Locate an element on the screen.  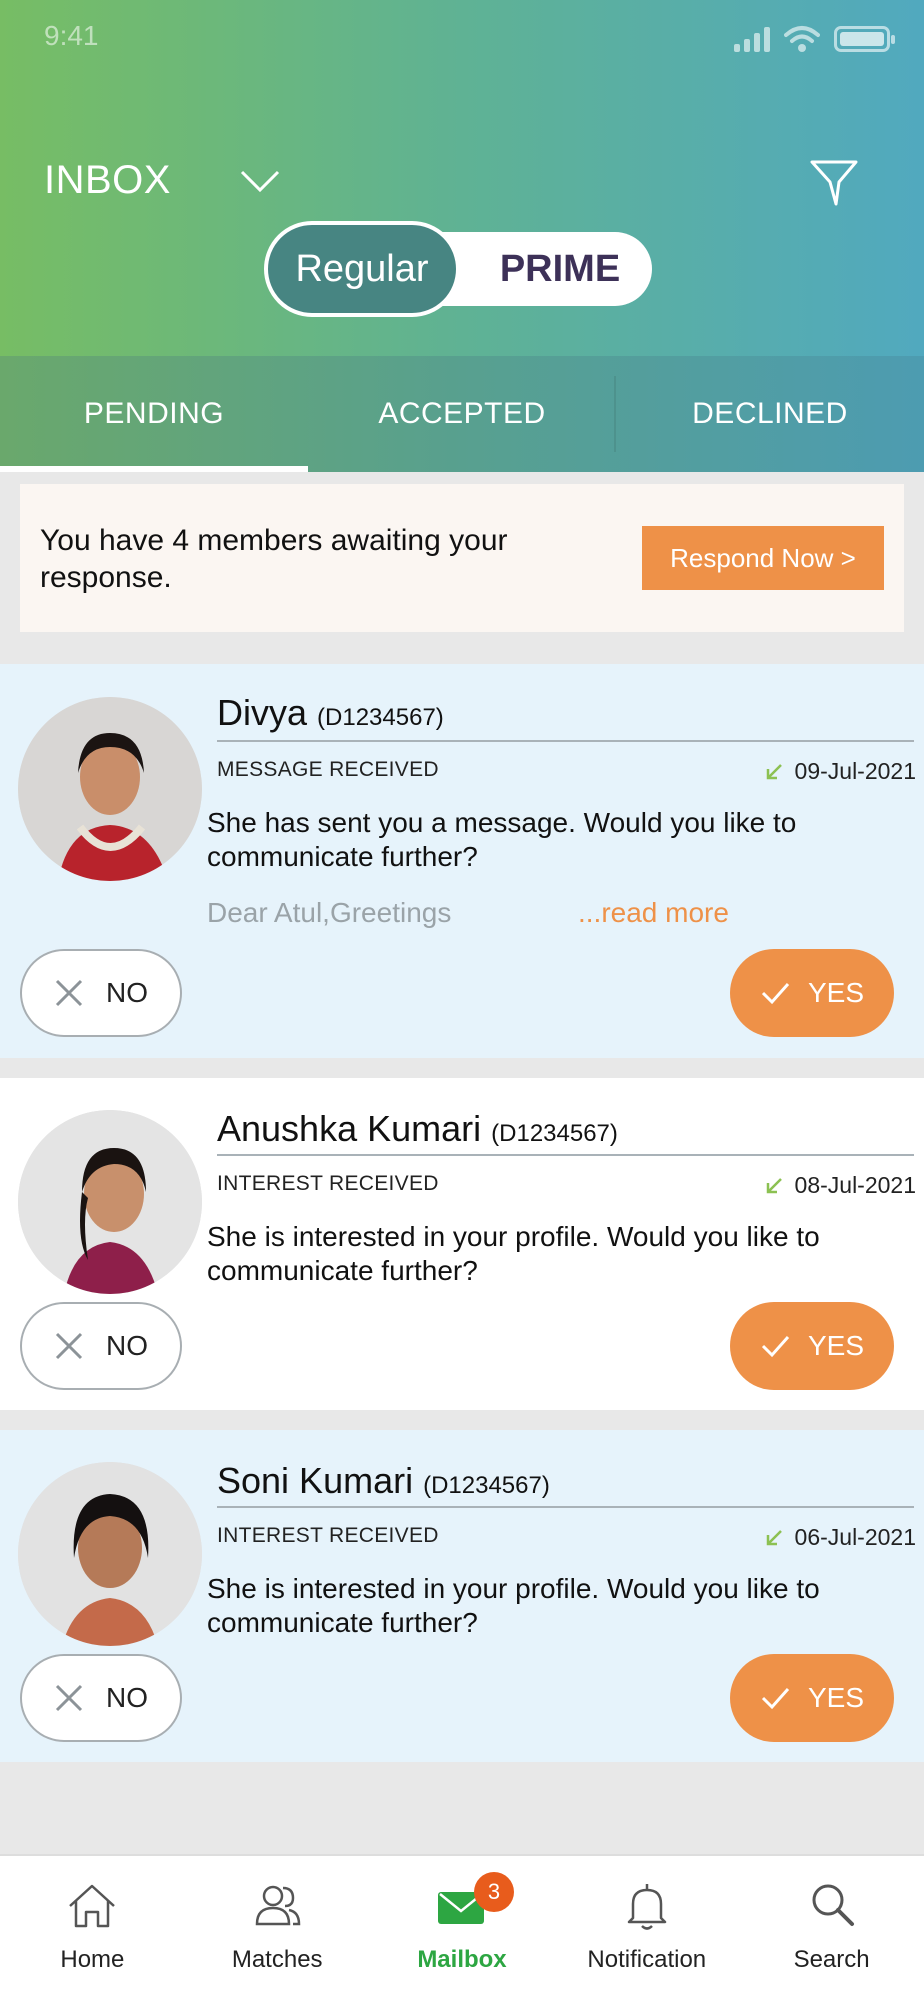
tab-declined: DECLINED is located at coordinates (770, 414).